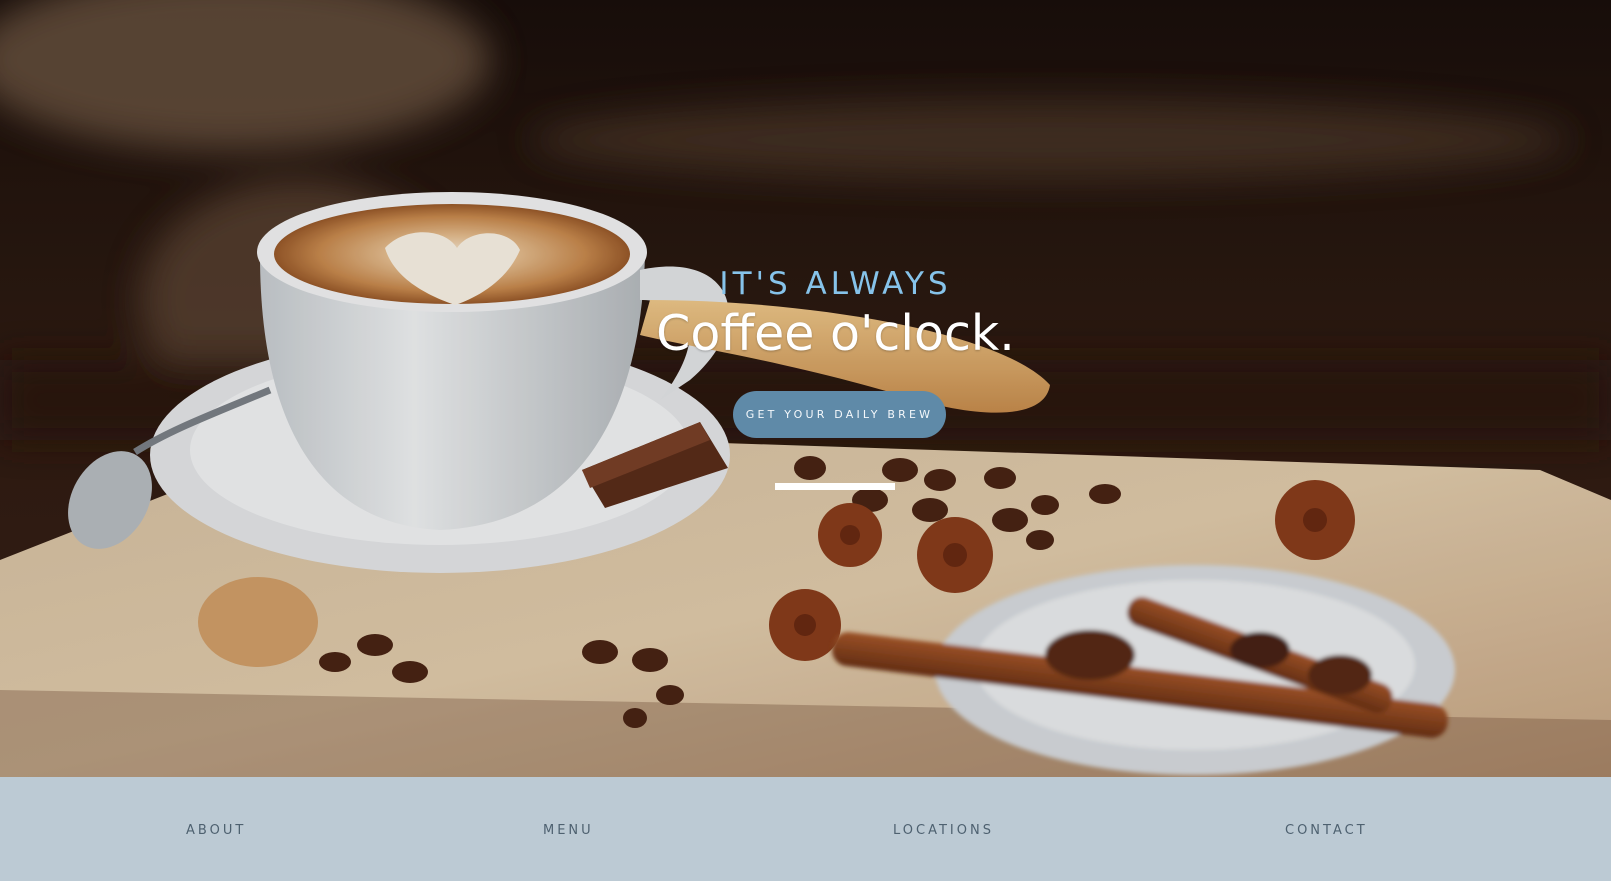 The height and width of the screenshot is (881, 1611). I want to click on hero-headline: Coffee o'clock., so click(835, 333).